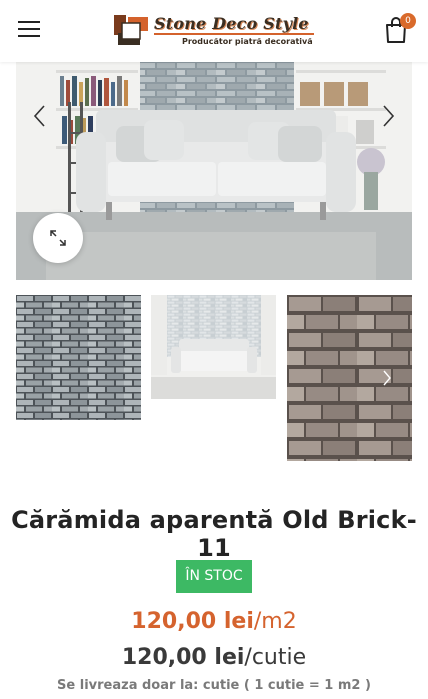 Image resolution: width=428 pixels, height=699 pixels. Describe the element at coordinates (234, 34) in the screenshot. I see `logo-underline` at that location.